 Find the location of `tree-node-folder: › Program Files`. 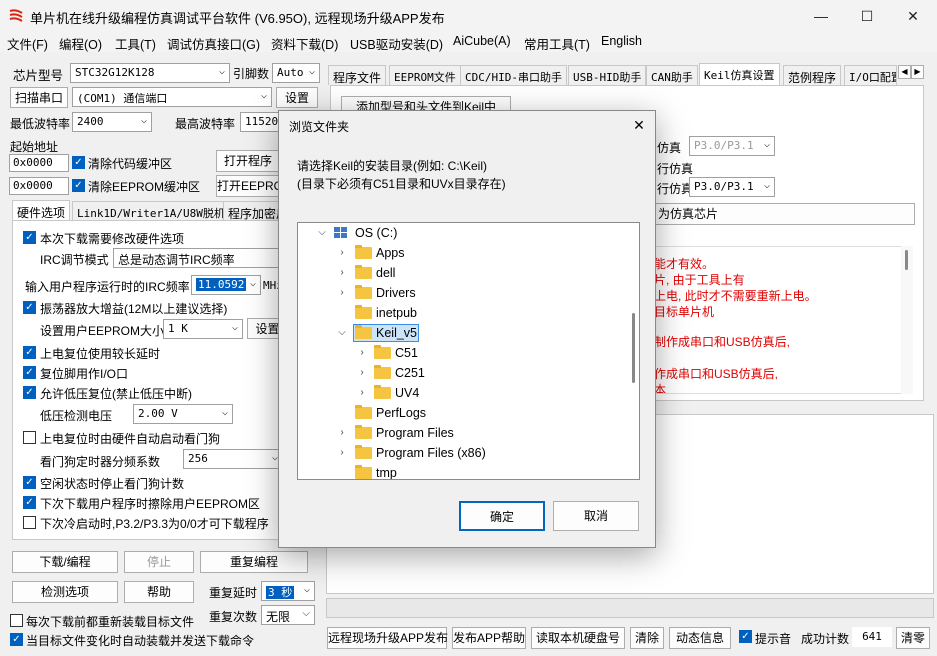

tree-node-folder: › Program Files is located at coordinates (463, 433).